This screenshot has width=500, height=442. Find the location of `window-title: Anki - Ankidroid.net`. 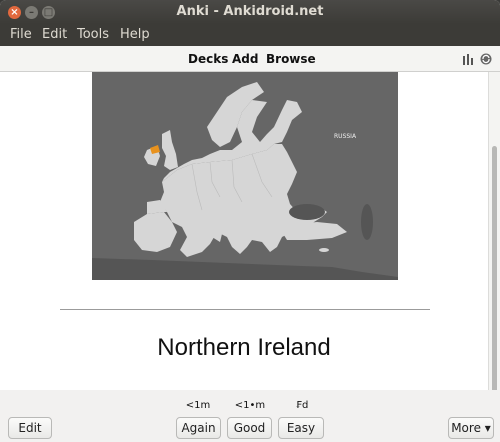

window-title: Anki - Ankidroid.net is located at coordinates (250, 11).